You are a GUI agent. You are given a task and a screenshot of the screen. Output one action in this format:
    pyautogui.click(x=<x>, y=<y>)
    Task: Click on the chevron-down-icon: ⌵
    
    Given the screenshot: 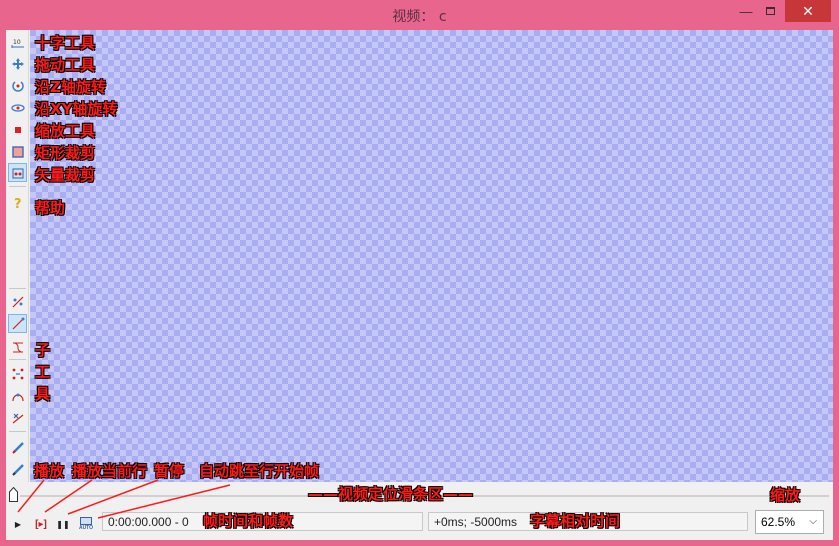 What is the action you would take?
    pyautogui.click(x=813, y=521)
    